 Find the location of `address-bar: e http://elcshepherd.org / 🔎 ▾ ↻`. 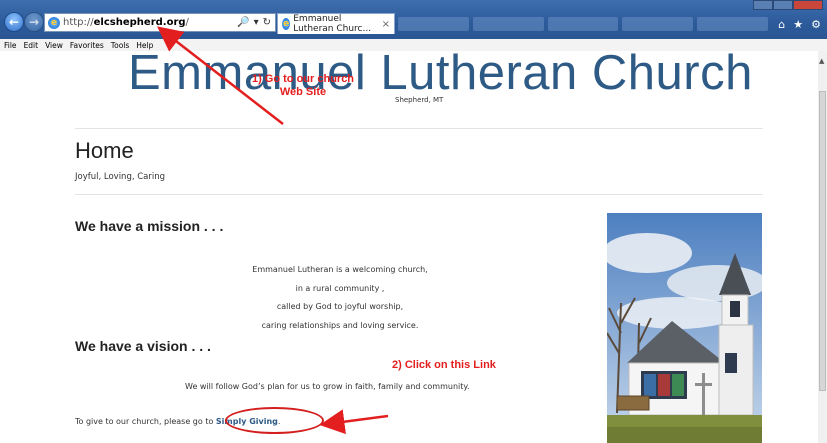

address-bar: e http://elcshepherd.org / 🔎 ▾ ↻ is located at coordinates (160, 22).